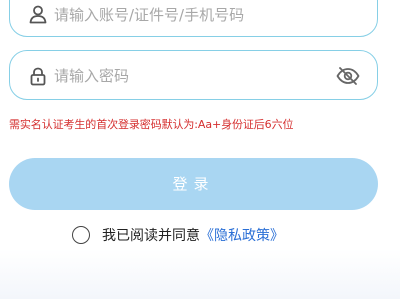 The width and height of the screenshot is (400, 299). What do you see at coordinates (185, 76) in the screenshot?
I see `password-input` at bounding box center [185, 76].